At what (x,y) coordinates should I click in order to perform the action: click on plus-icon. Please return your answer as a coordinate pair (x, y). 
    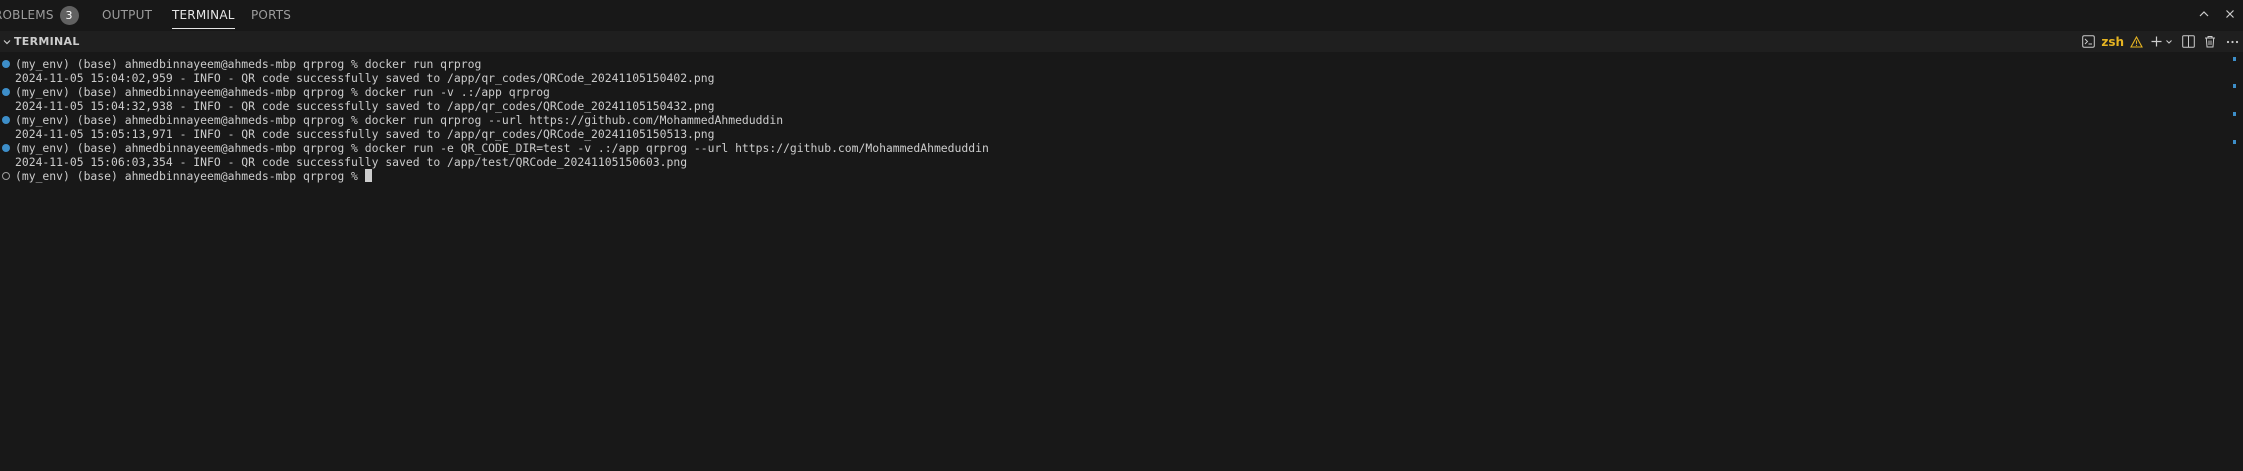
    Looking at the image, I should click on (2156, 41).